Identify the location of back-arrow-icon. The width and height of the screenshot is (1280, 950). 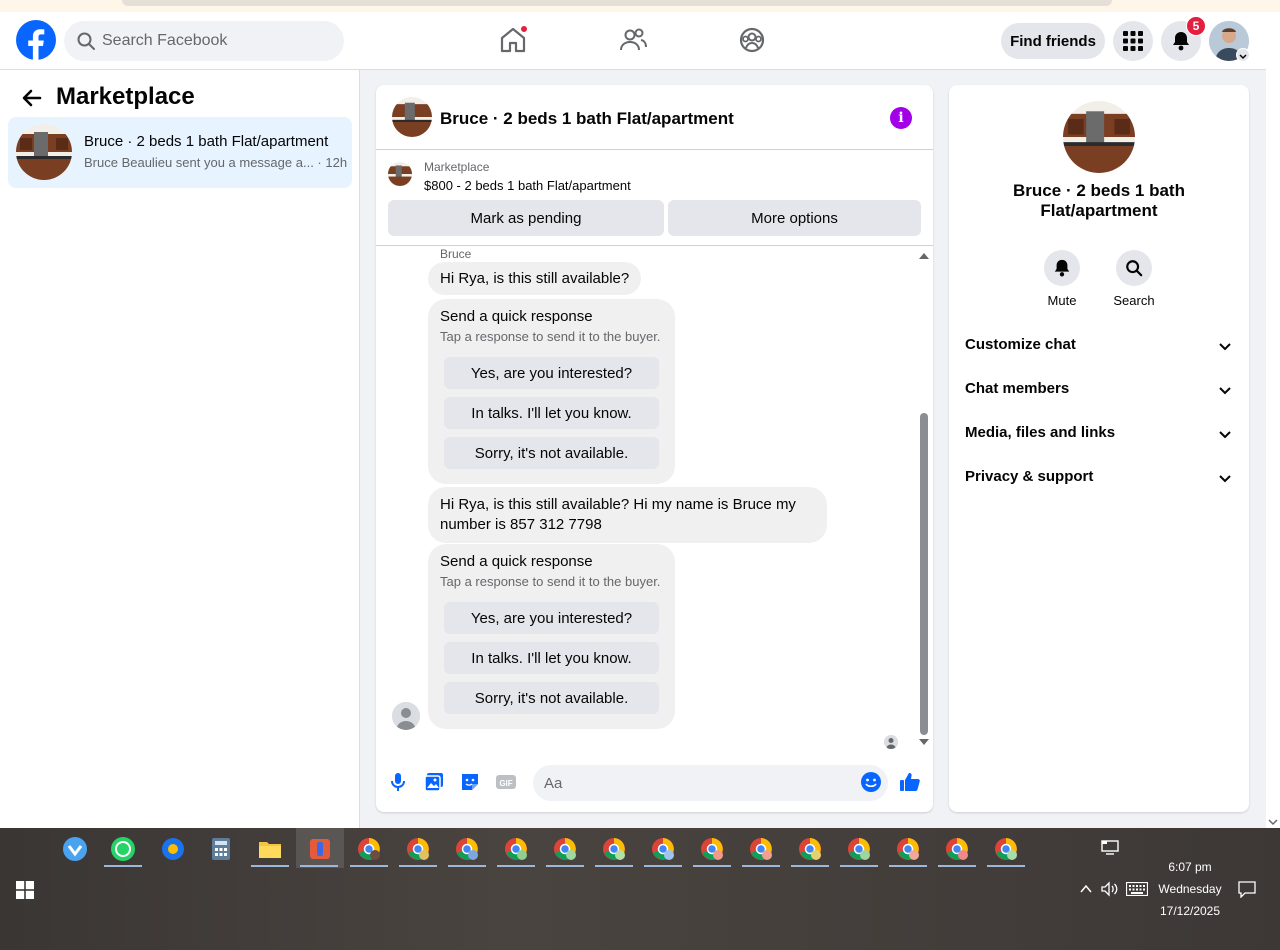
(32, 98).